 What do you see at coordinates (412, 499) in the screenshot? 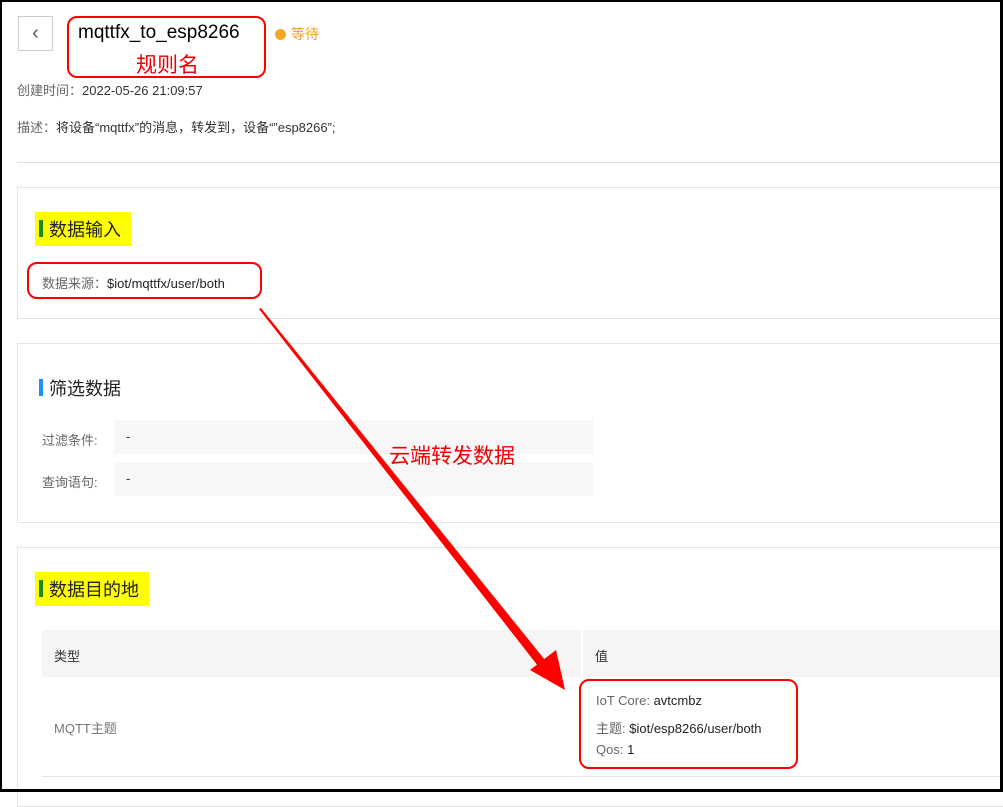
I see `arrow-icon` at bounding box center [412, 499].